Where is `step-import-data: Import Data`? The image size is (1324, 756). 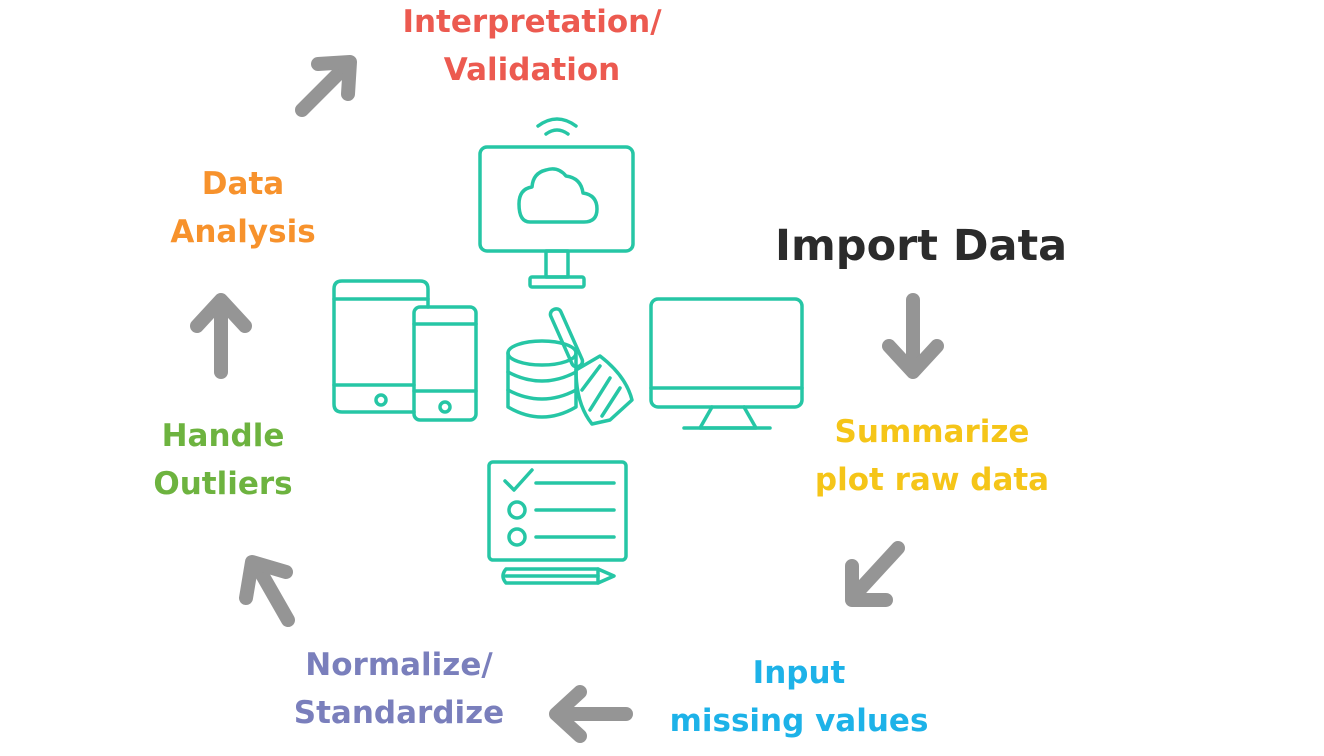
step-import-data: Import Data is located at coordinates (921, 246).